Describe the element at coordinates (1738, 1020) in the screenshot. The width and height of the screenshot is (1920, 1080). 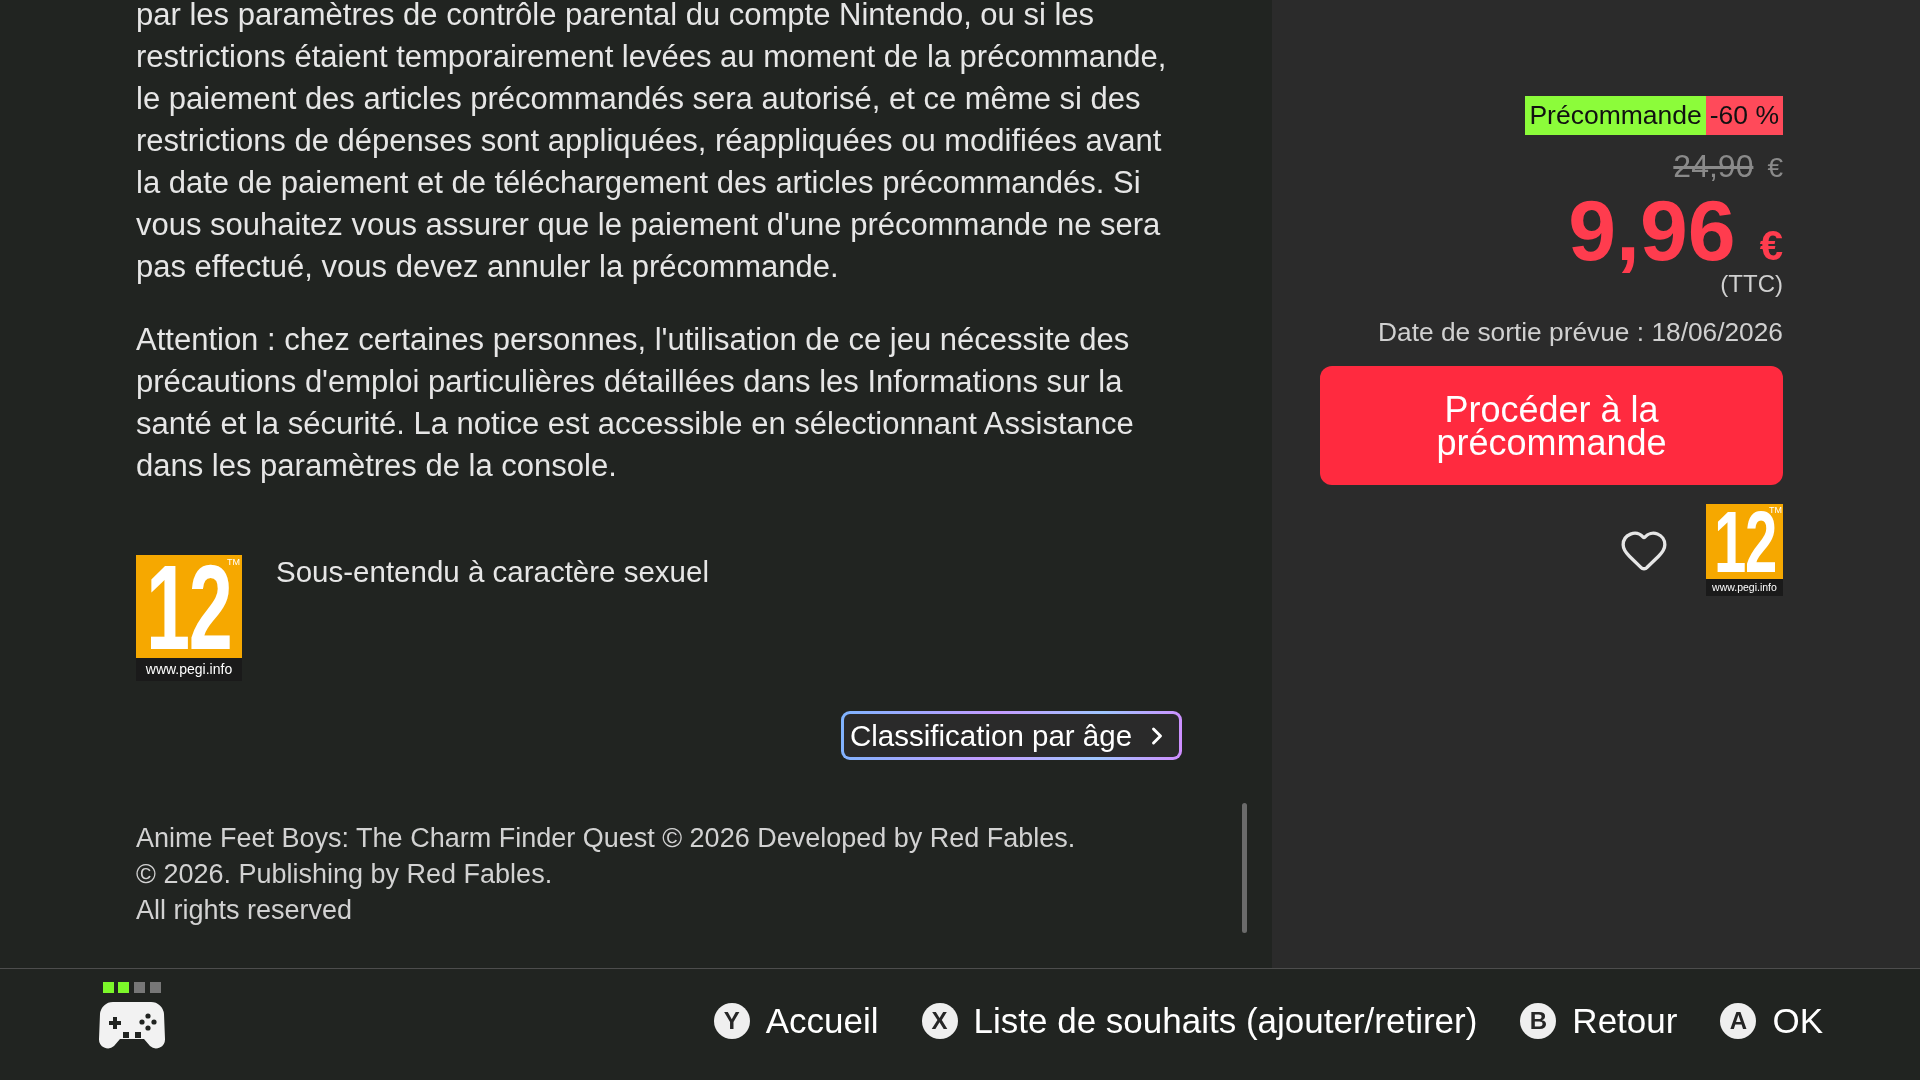
I see `key-glyph: A` at that location.